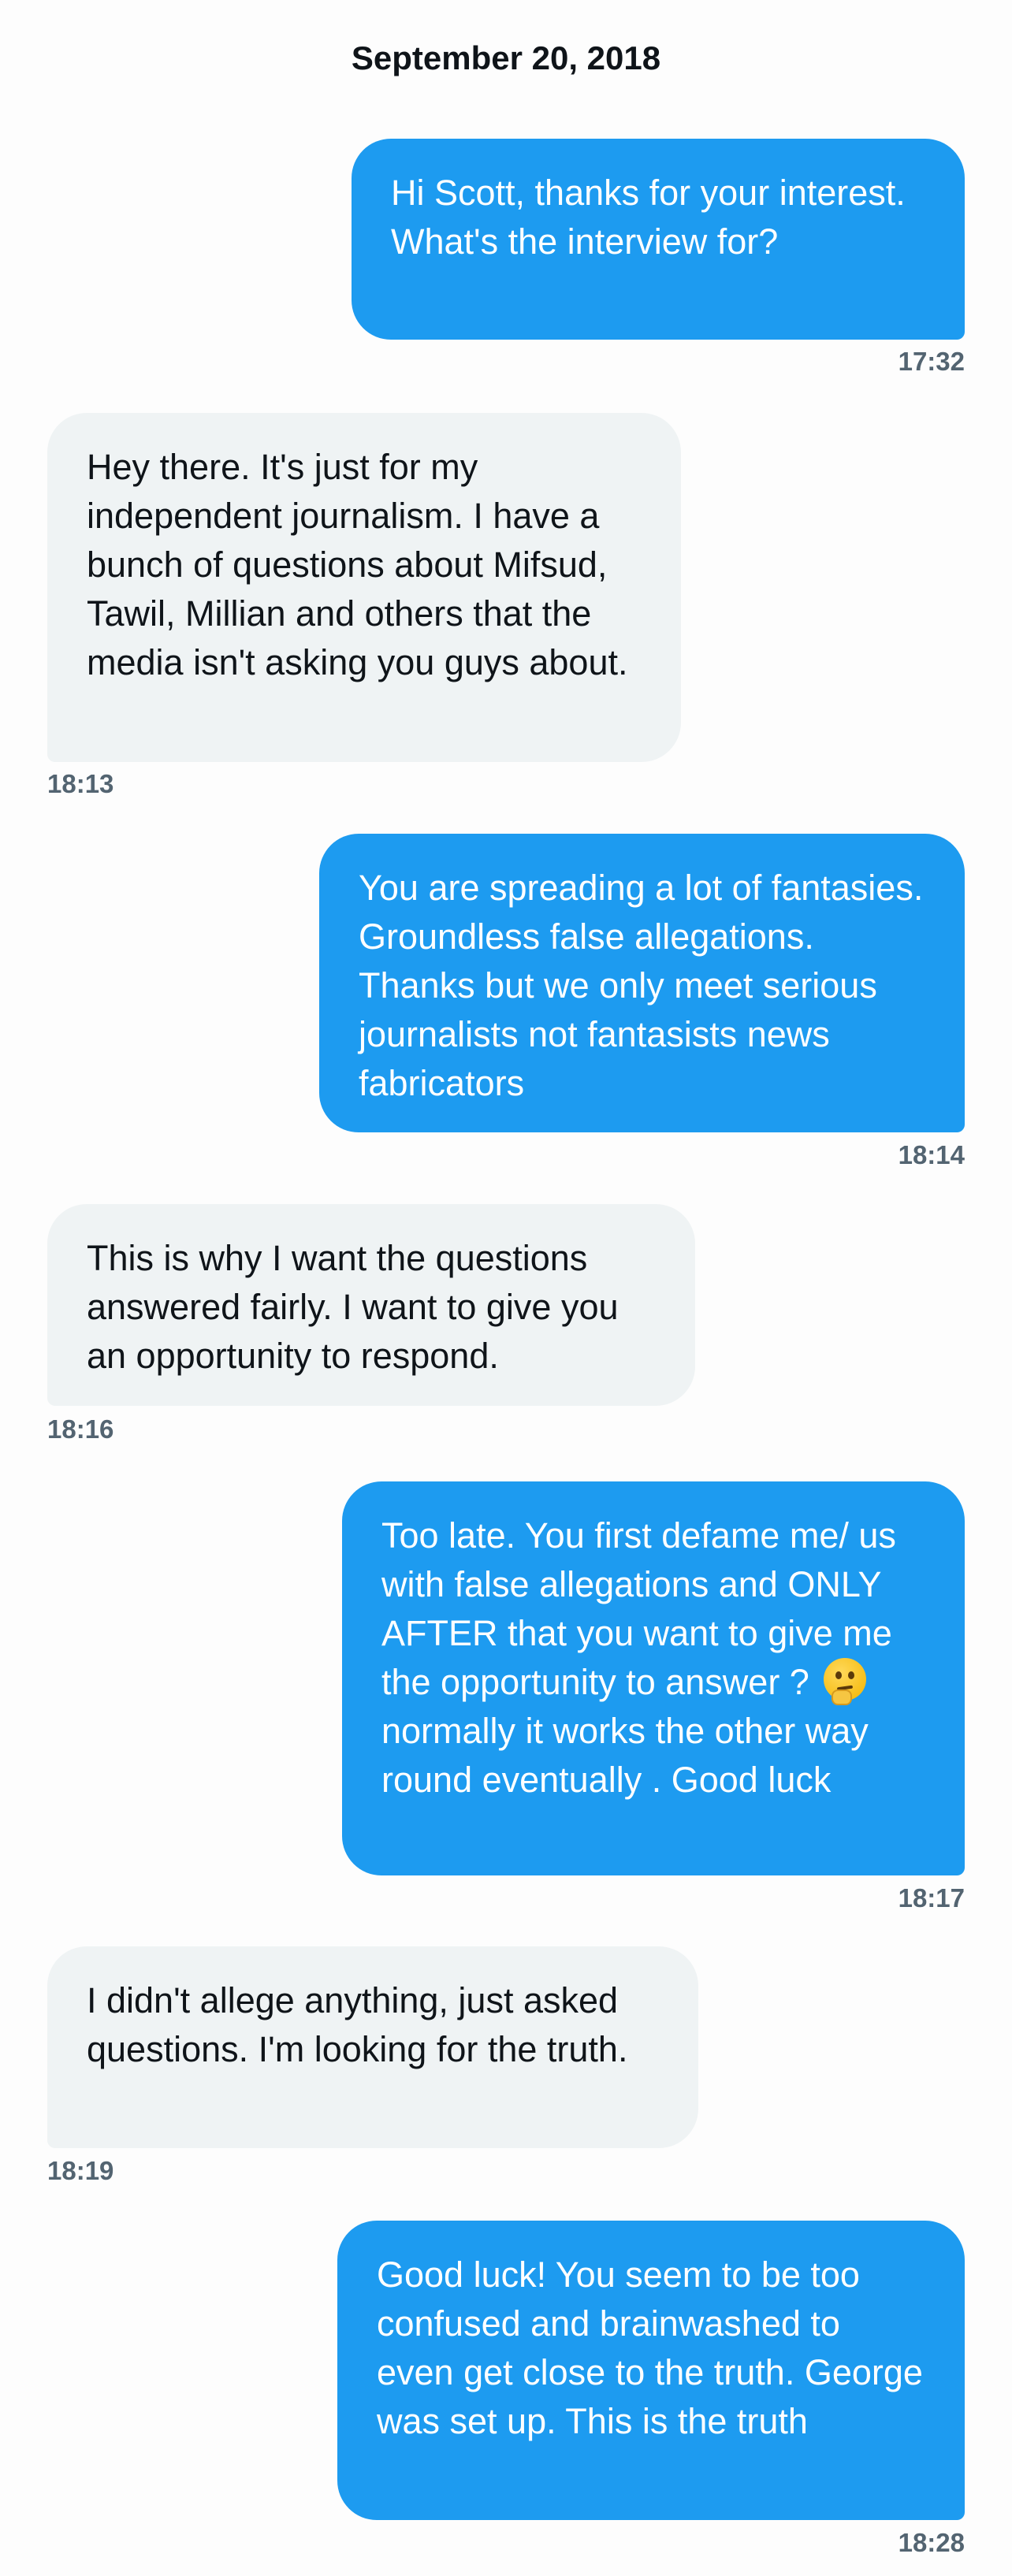  What do you see at coordinates (931, 1897) in the screenshot?
I see `message-timestamp: 18:17` at bounding box center [931, 1897].